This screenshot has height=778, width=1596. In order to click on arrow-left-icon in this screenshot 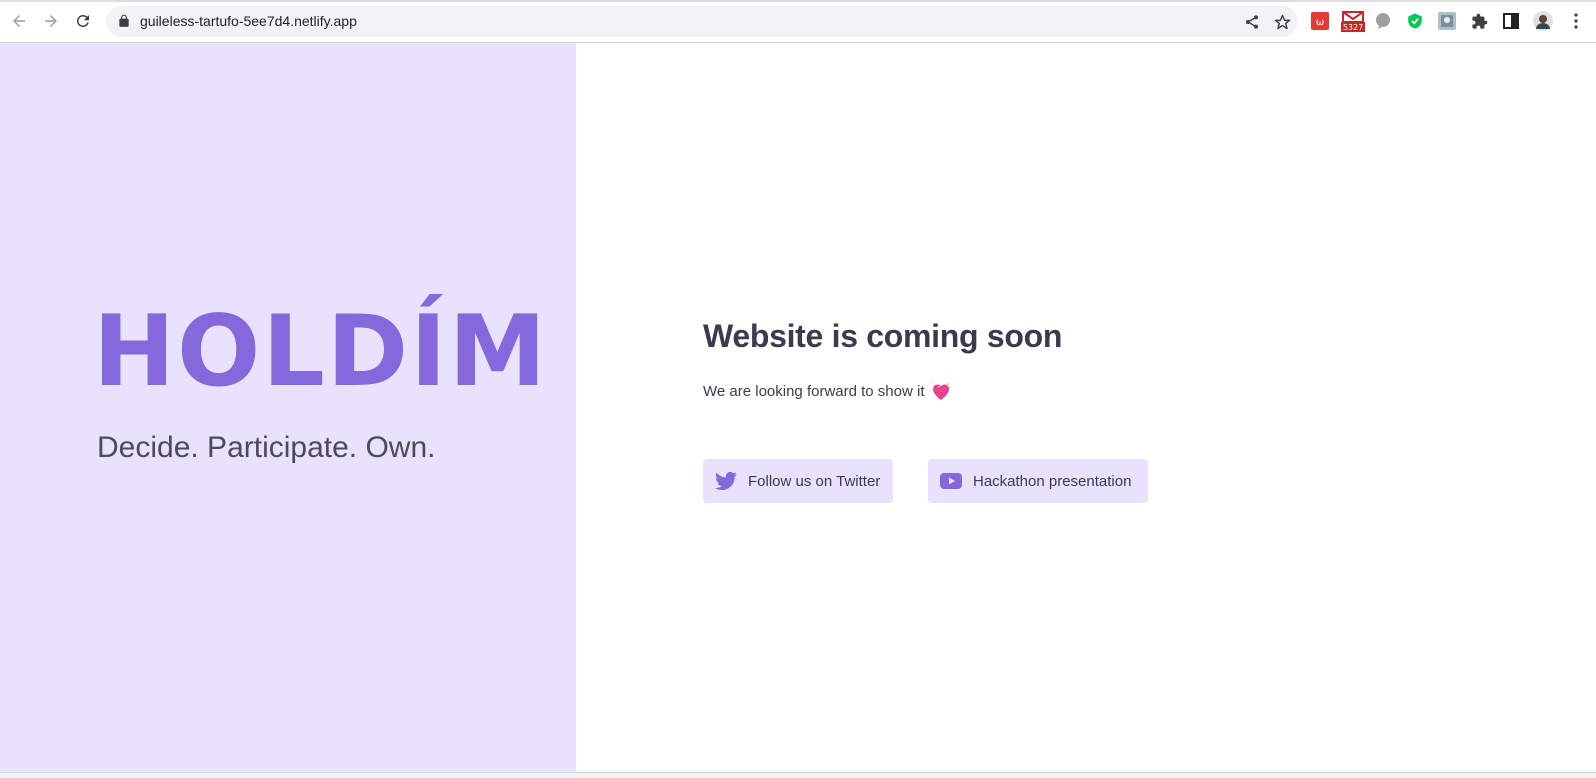, I will do `click(19, 21)`.